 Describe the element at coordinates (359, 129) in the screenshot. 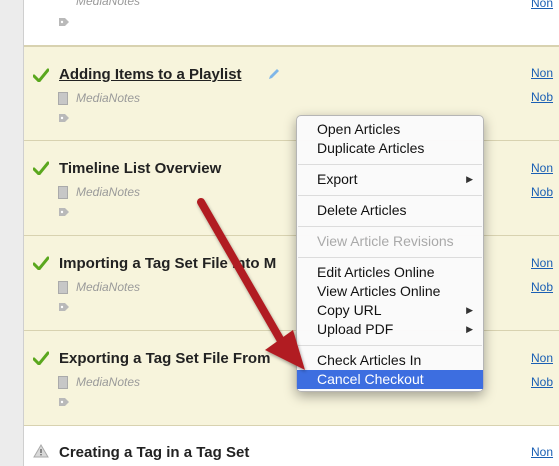

I see `menu-item-label: Open Articles` at that location.